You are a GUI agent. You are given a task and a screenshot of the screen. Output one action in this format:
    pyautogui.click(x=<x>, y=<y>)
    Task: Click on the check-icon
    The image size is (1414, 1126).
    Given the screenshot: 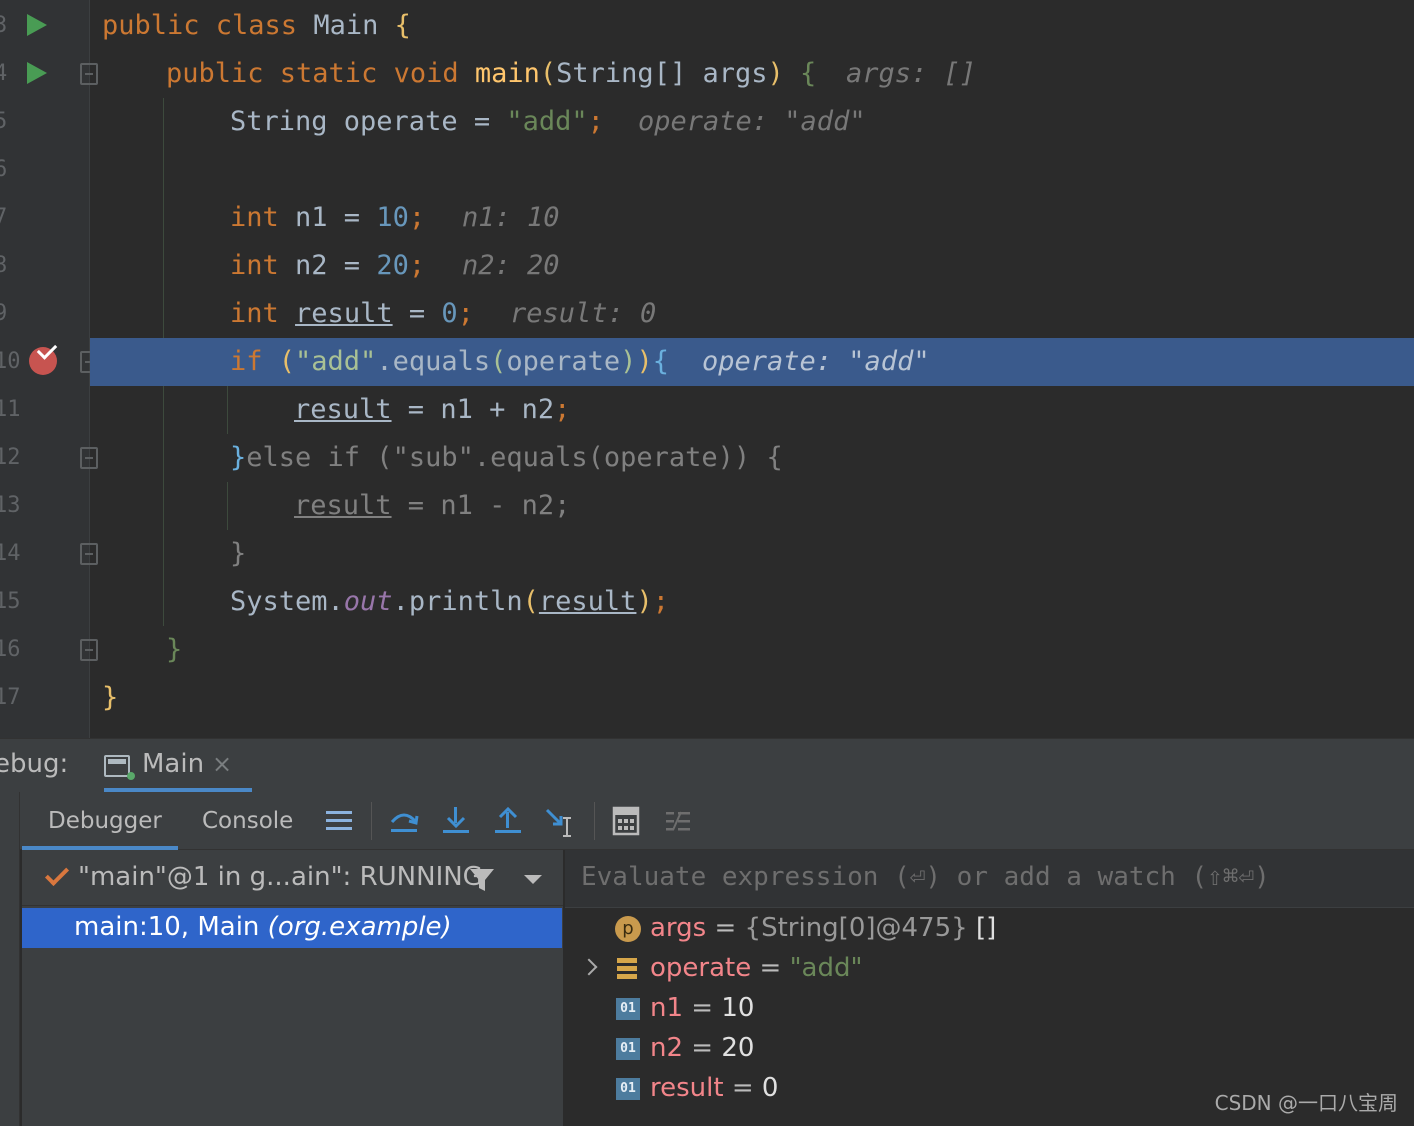 What is the action you would take?
    pyautogui.click(x=57, y=874)
    